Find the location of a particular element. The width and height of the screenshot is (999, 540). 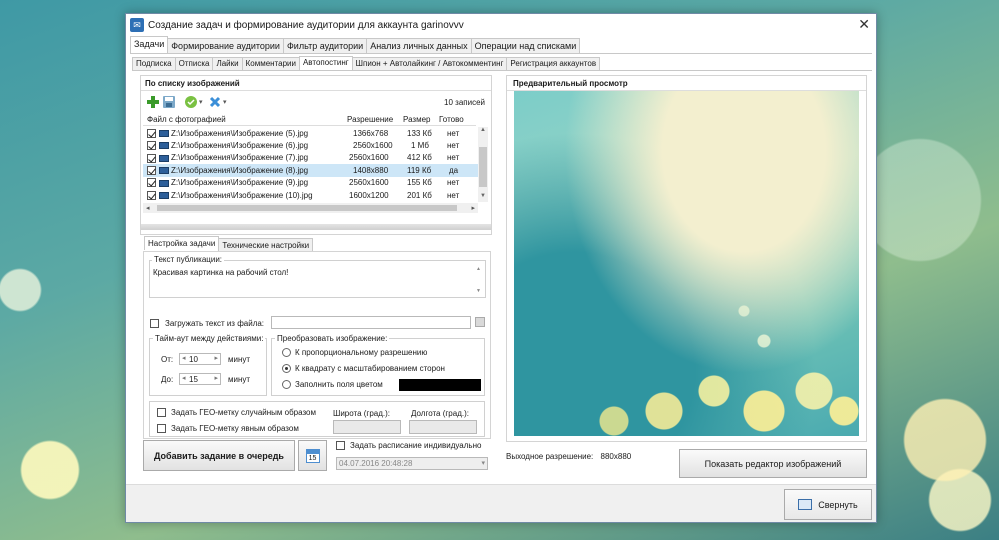

geo-random-checkbox: Задать ГЕО-метку случайным образом is located at coordinates (236, 412).